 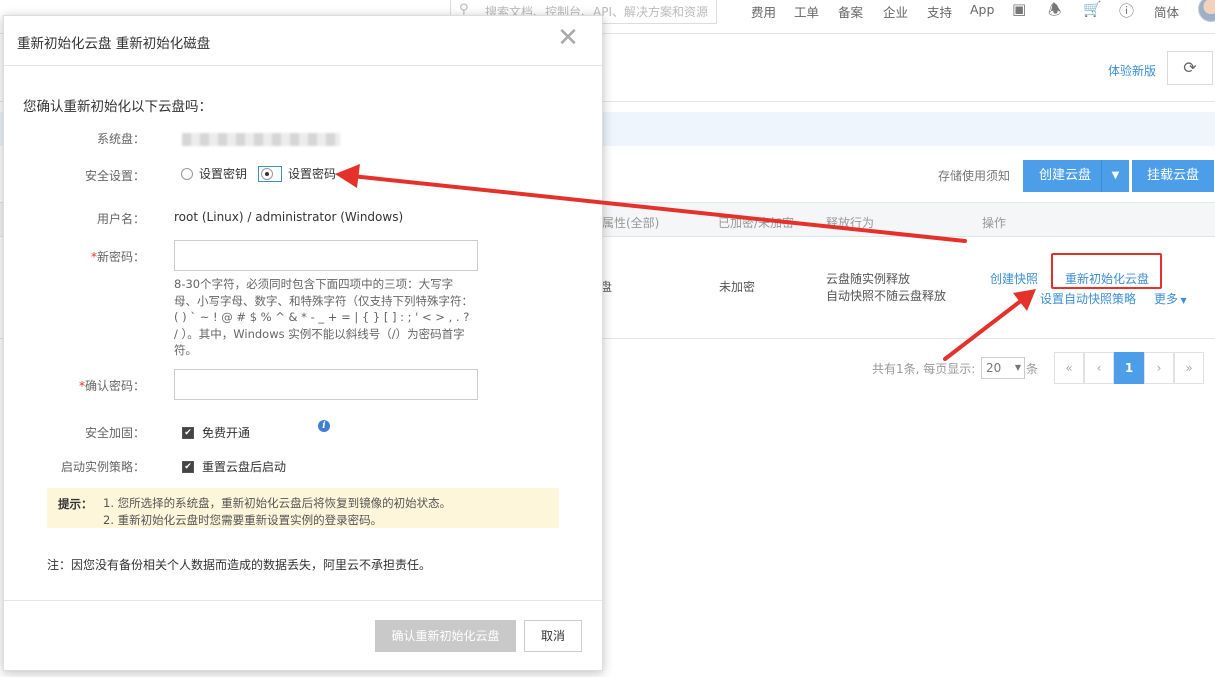 I want to click on mount-disk-button: 挂载云盘, so click(x=1173, y=176).